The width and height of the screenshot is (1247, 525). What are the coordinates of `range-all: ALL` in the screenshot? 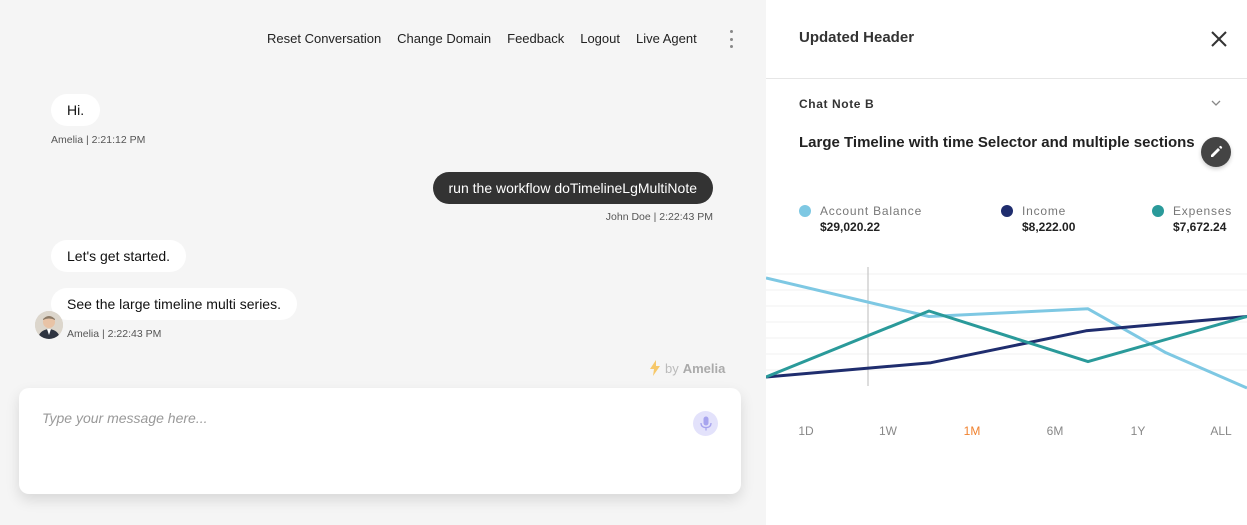 It's located at (1220, 431).